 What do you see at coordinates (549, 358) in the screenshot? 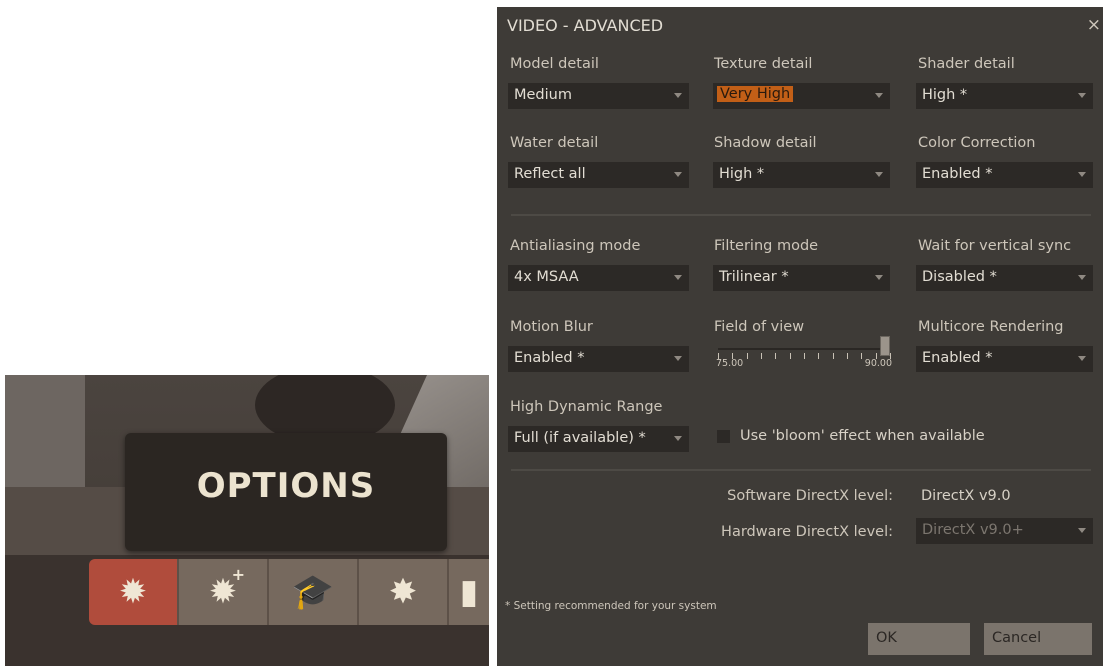
I see `motion-blur-value: Enabled *` at bounding box center [549, 358].